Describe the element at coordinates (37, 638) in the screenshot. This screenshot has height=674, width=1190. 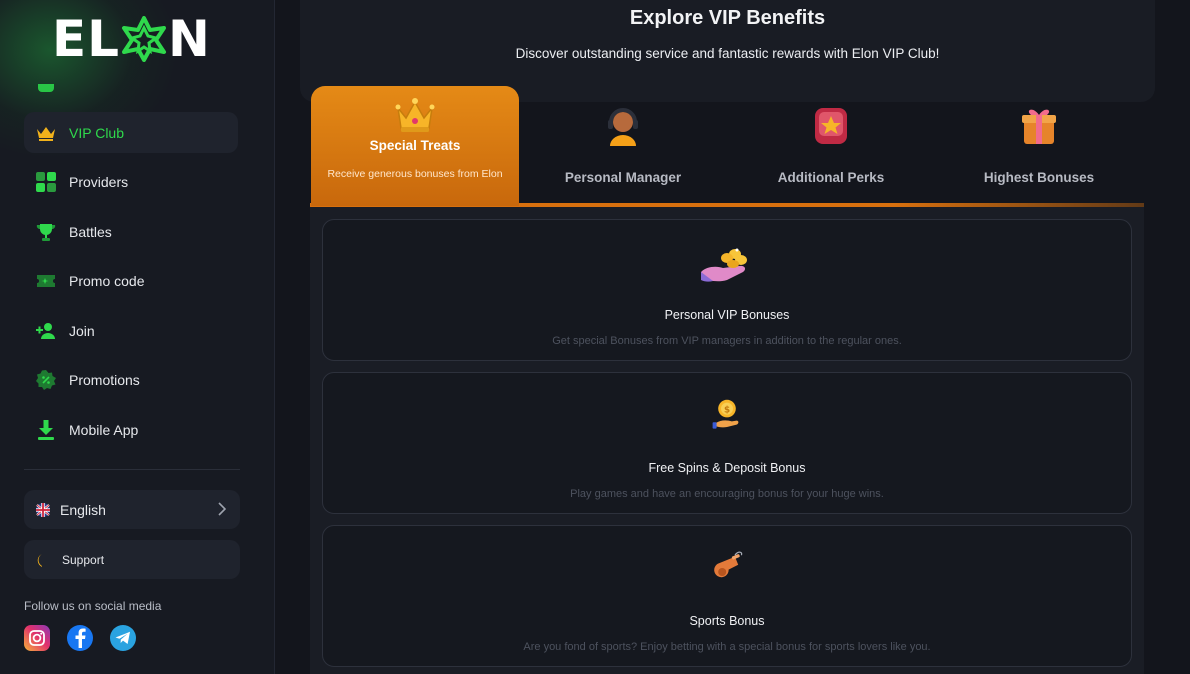
I see `instagram-icon` at that location.